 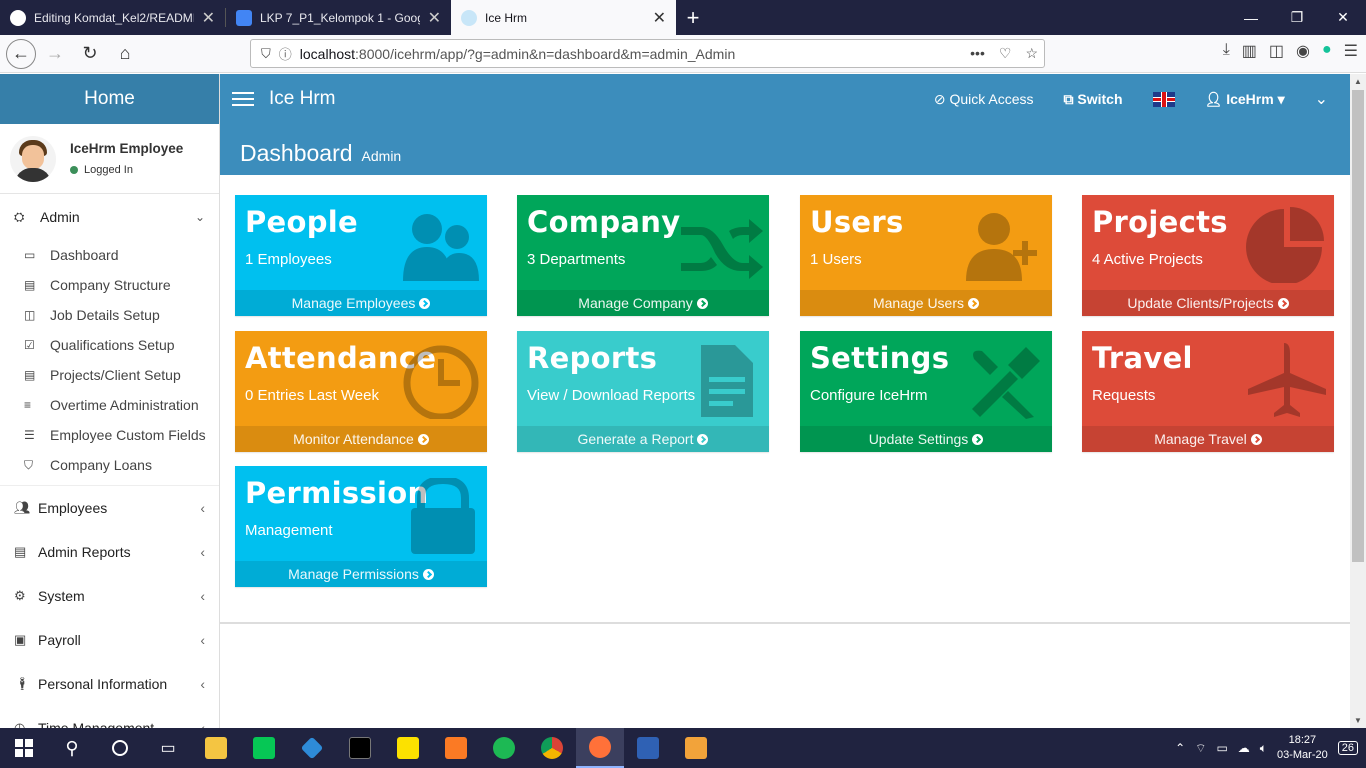 I want to click on page-scrollbar: ▲ ▼, so click(x=1358, y=401).